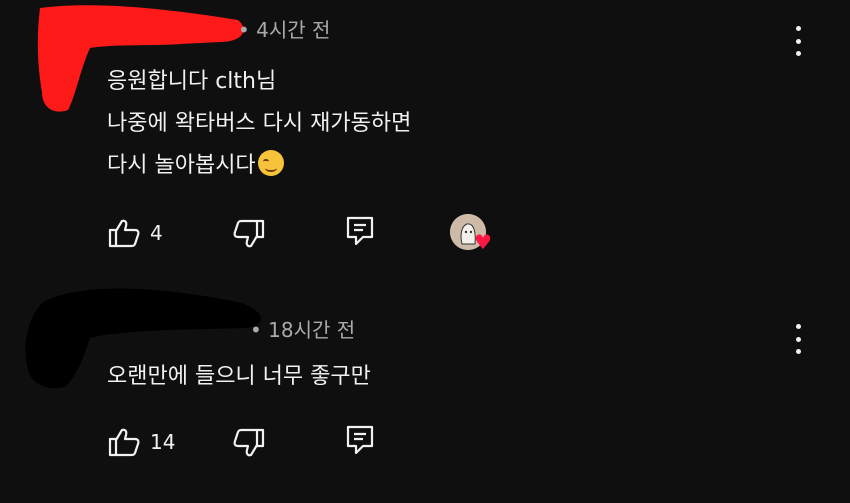  I want to click on like-button: 4, so click(135, 233).